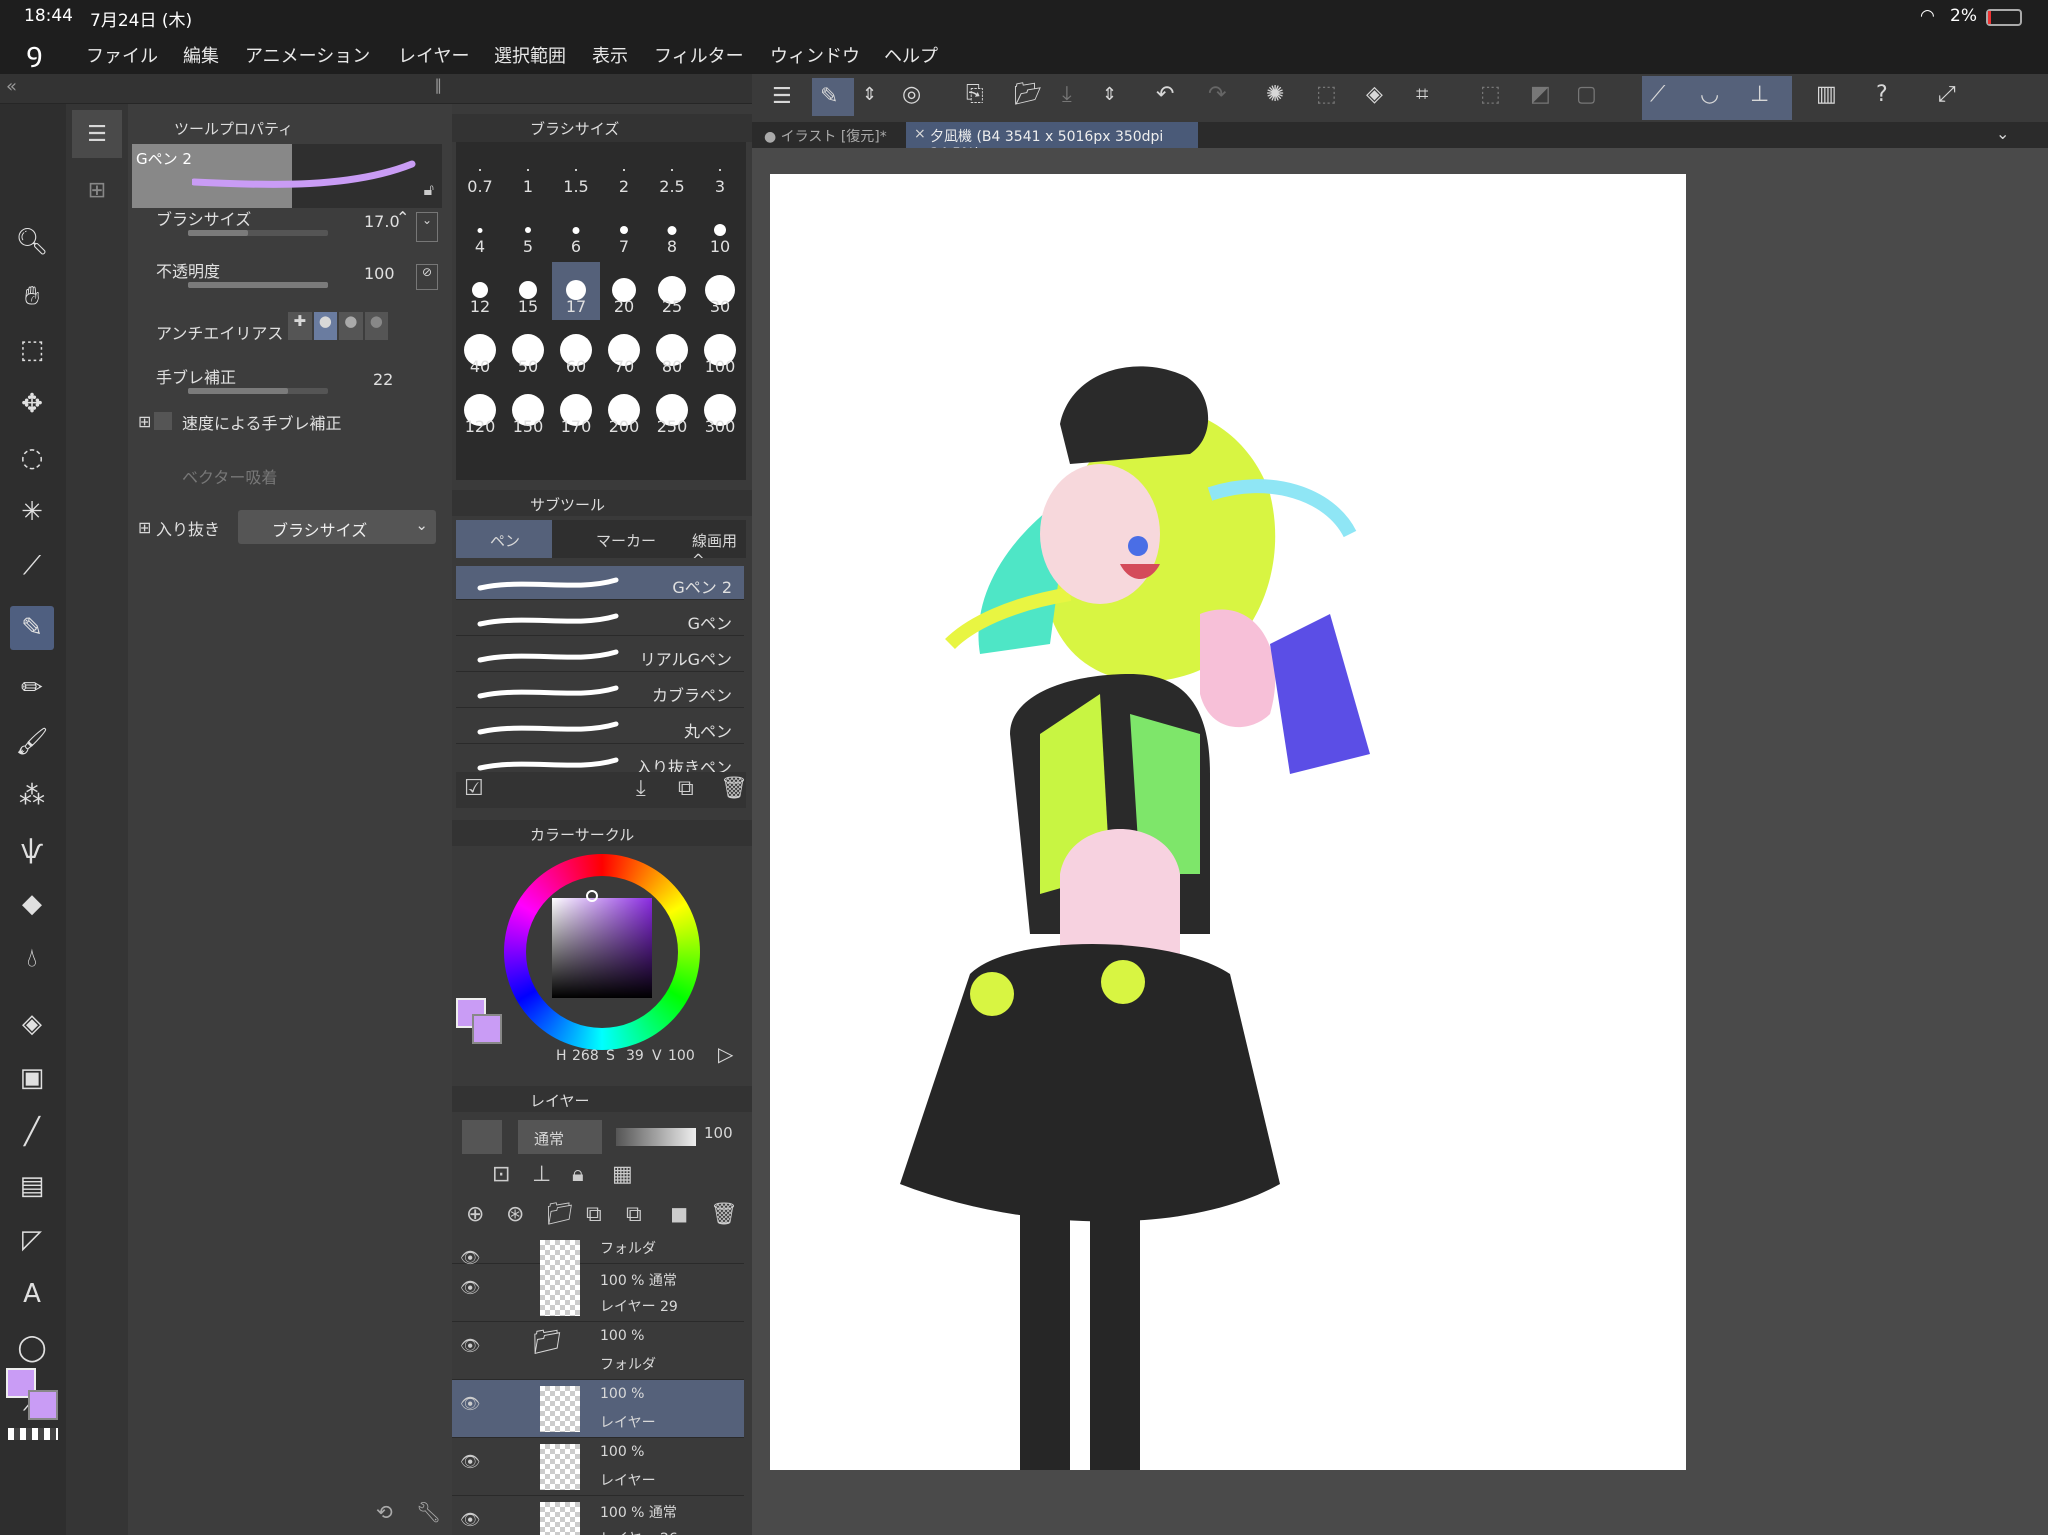  I want to click on brush-size-cell: 200, so click(624, 411).